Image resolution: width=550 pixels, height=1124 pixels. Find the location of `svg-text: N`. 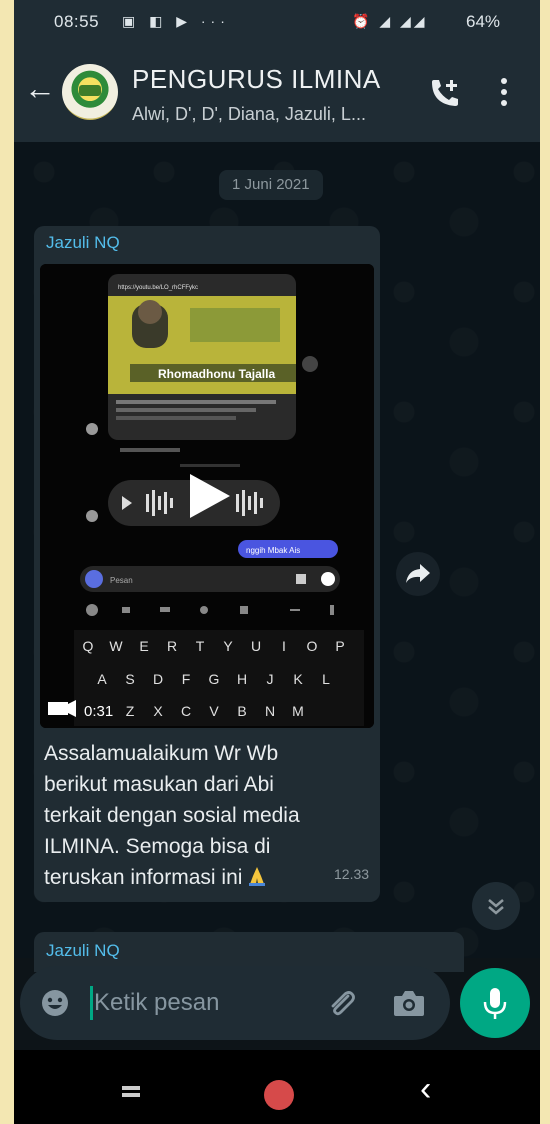

svg-text: N is located at coordinates (270, 711).